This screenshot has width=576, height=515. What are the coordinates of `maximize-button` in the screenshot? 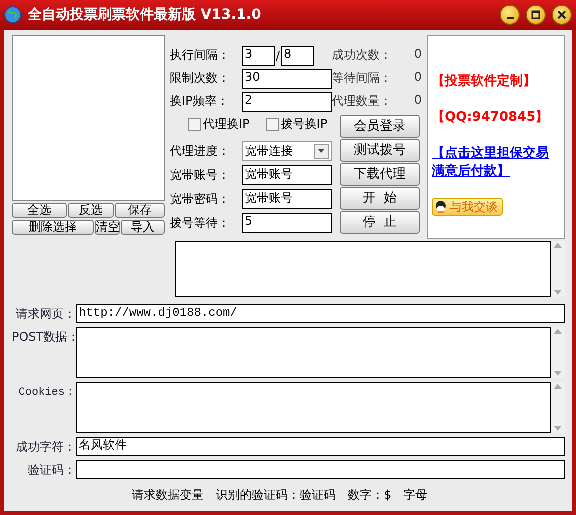 It's located at (536, 15).